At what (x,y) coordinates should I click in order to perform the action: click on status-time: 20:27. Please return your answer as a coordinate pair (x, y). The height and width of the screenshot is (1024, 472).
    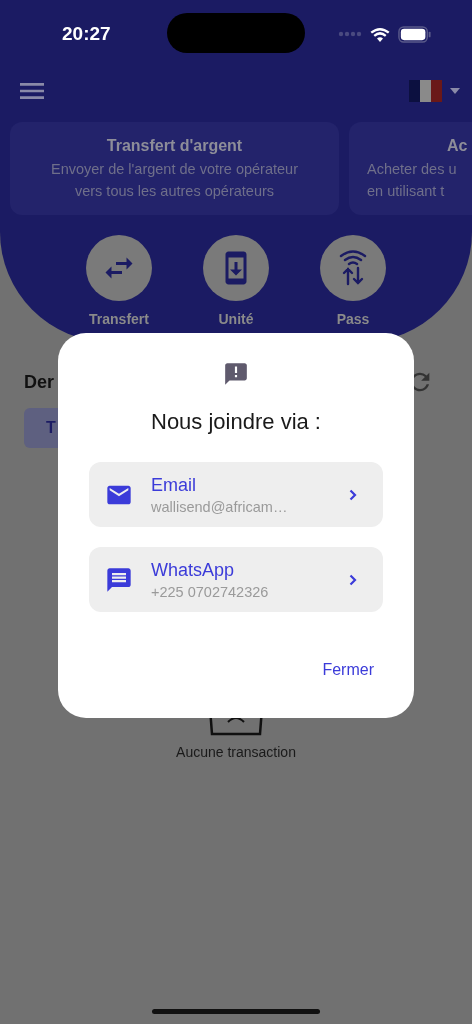
    Looking at the image, I should click on (86, 33).